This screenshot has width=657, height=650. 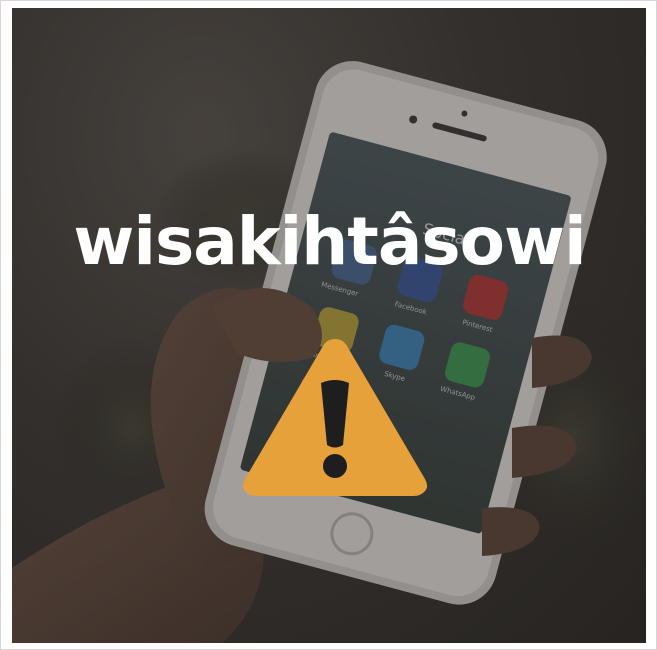 I want to click on headline-text: wisakihtâsowi, so click(x=329, y=241).